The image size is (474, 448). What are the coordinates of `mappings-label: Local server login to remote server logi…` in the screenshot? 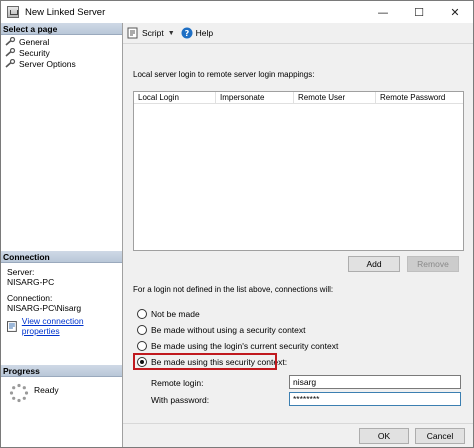 It's located at (224, 74).